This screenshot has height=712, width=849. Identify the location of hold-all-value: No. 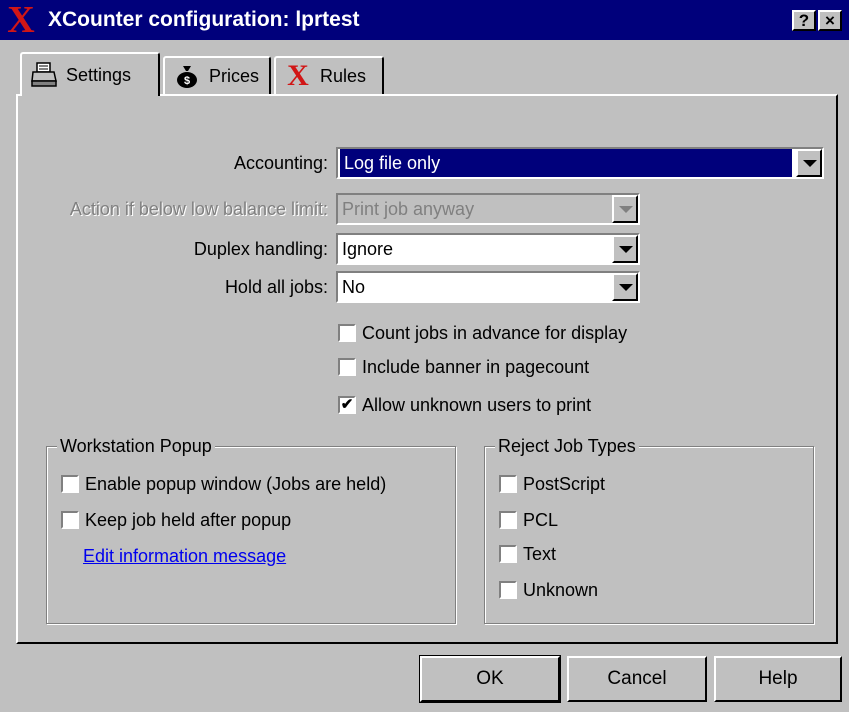
(354, 287).